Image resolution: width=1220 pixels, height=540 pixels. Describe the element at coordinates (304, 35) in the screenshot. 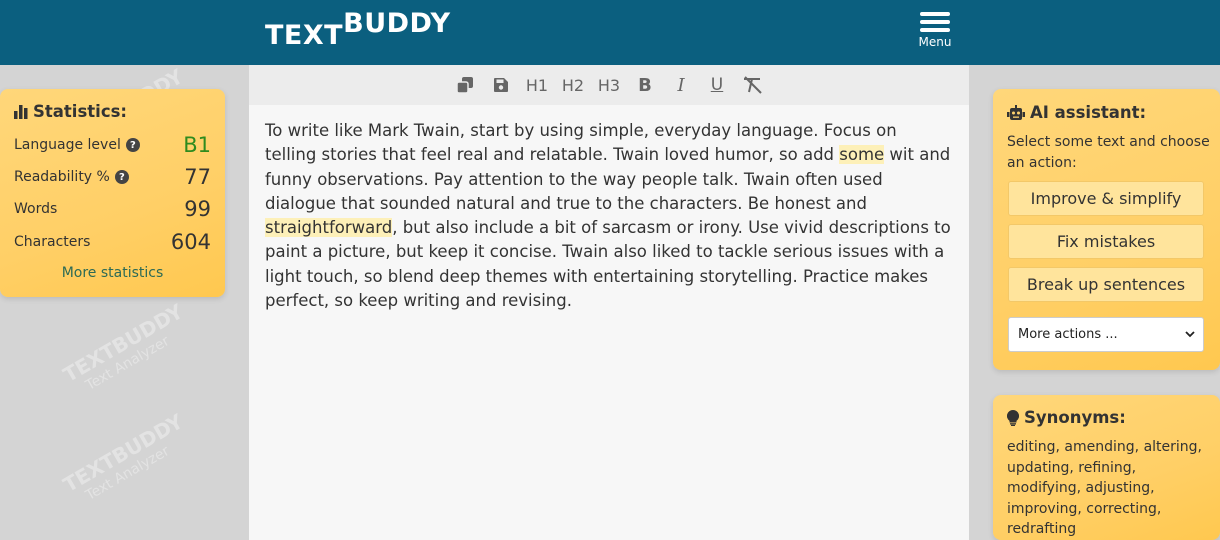

I see `logo-text-part1: TEXT` at that location.